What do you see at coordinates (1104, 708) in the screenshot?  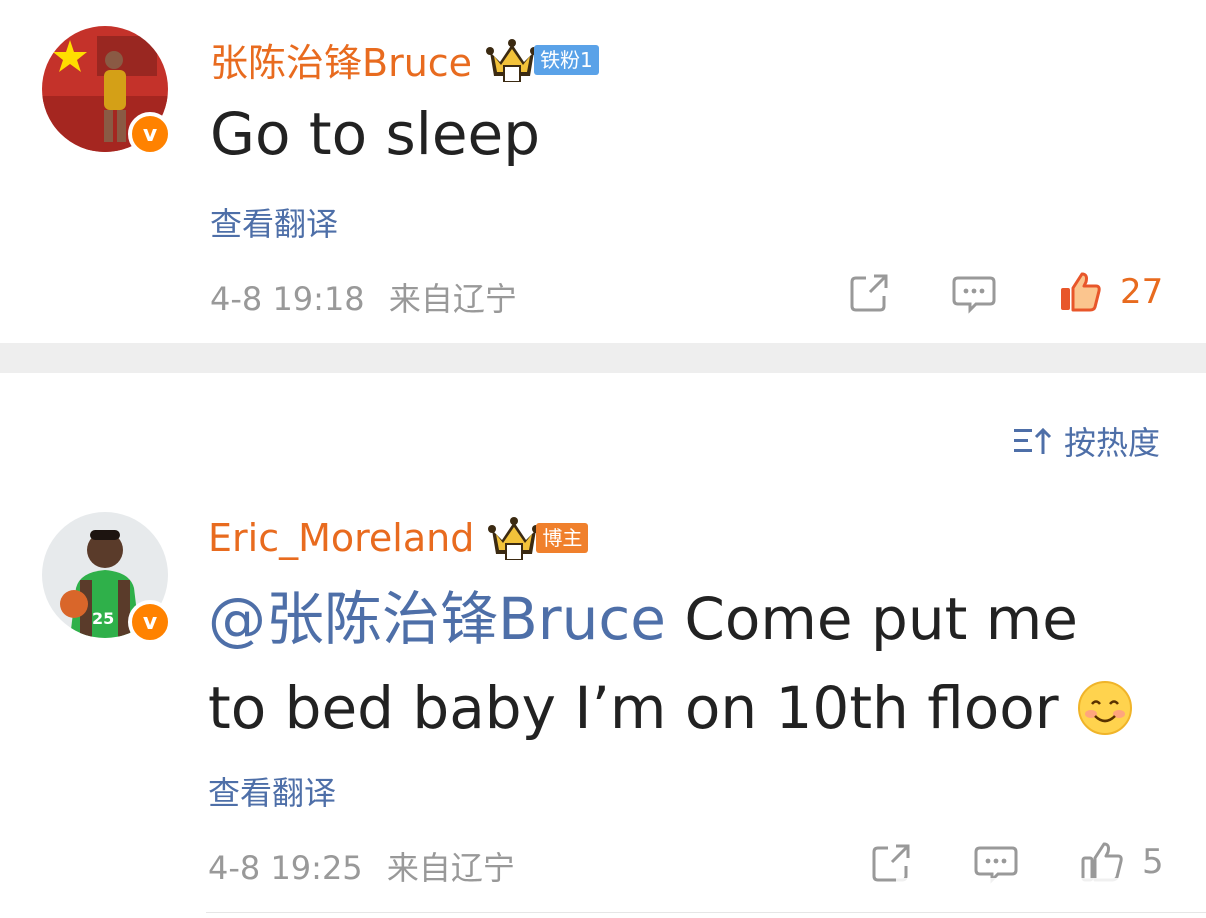 I see `smile-emoji-icon` at bounding box center [1104, 708].